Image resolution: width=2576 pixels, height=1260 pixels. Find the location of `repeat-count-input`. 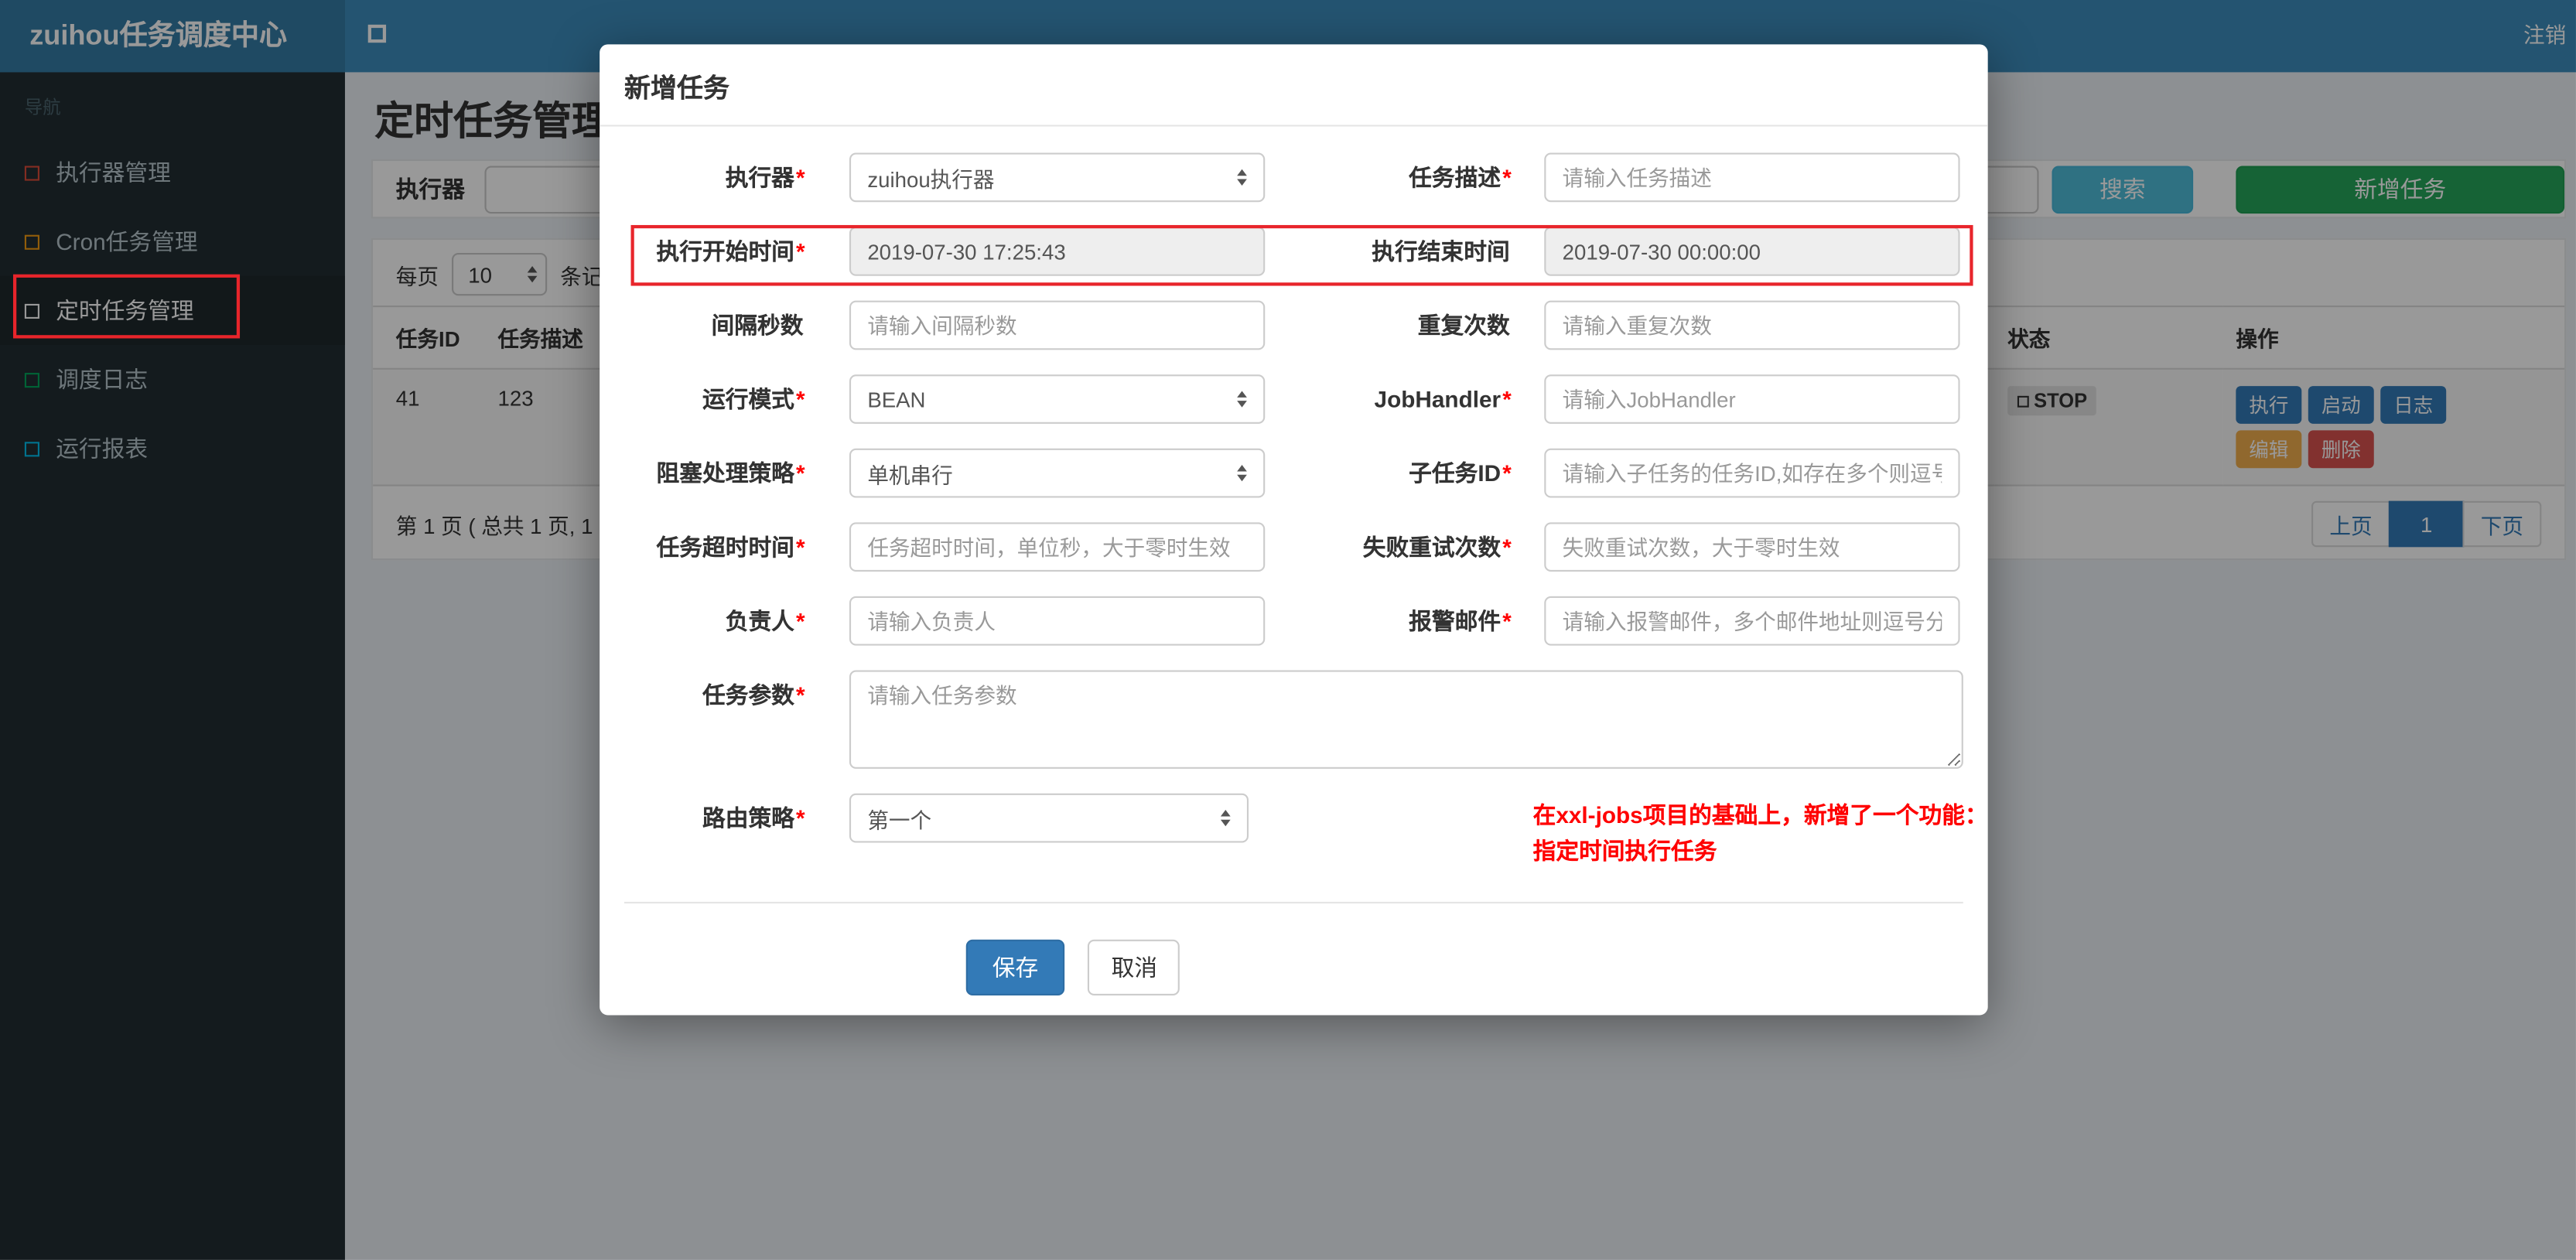

repeat-count-input is located at coordinates (1752, 325).